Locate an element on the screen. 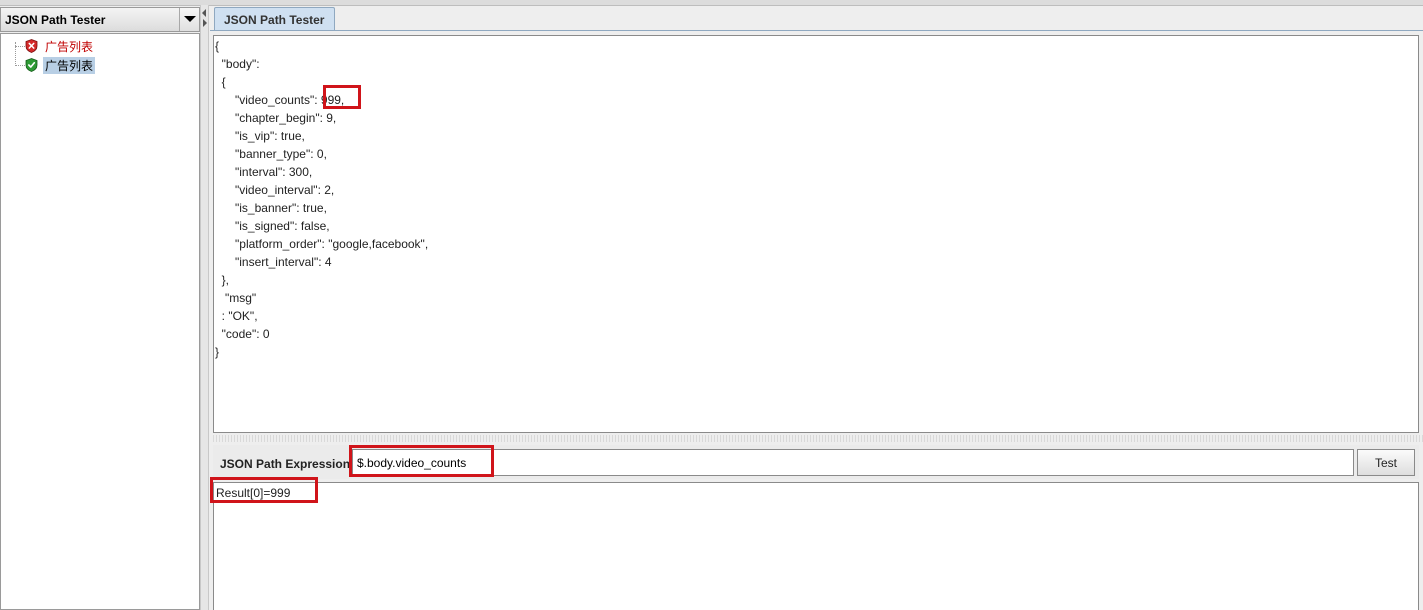 The image size is (1423, 610). collapse-left-icon is located at coordinates (204, 13).